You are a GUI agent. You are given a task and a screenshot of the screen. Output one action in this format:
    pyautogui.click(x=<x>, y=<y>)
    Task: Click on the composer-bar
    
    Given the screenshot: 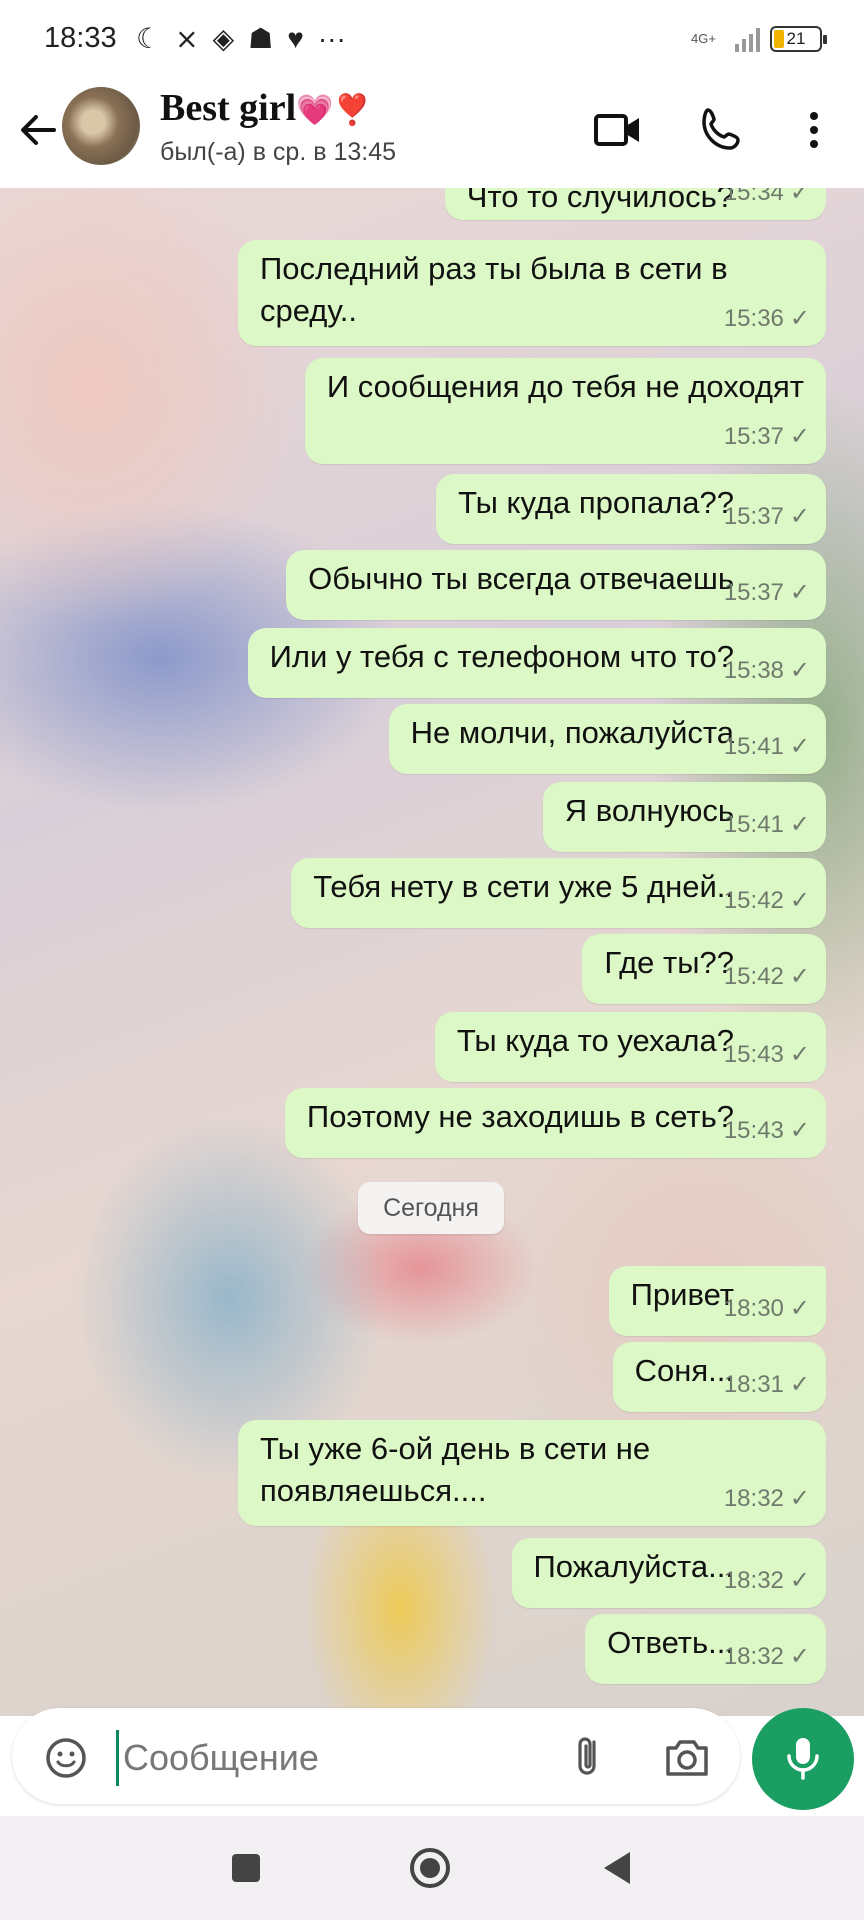 What is the action you would take?
    pyautogui.click(x=432, y=1758)
    